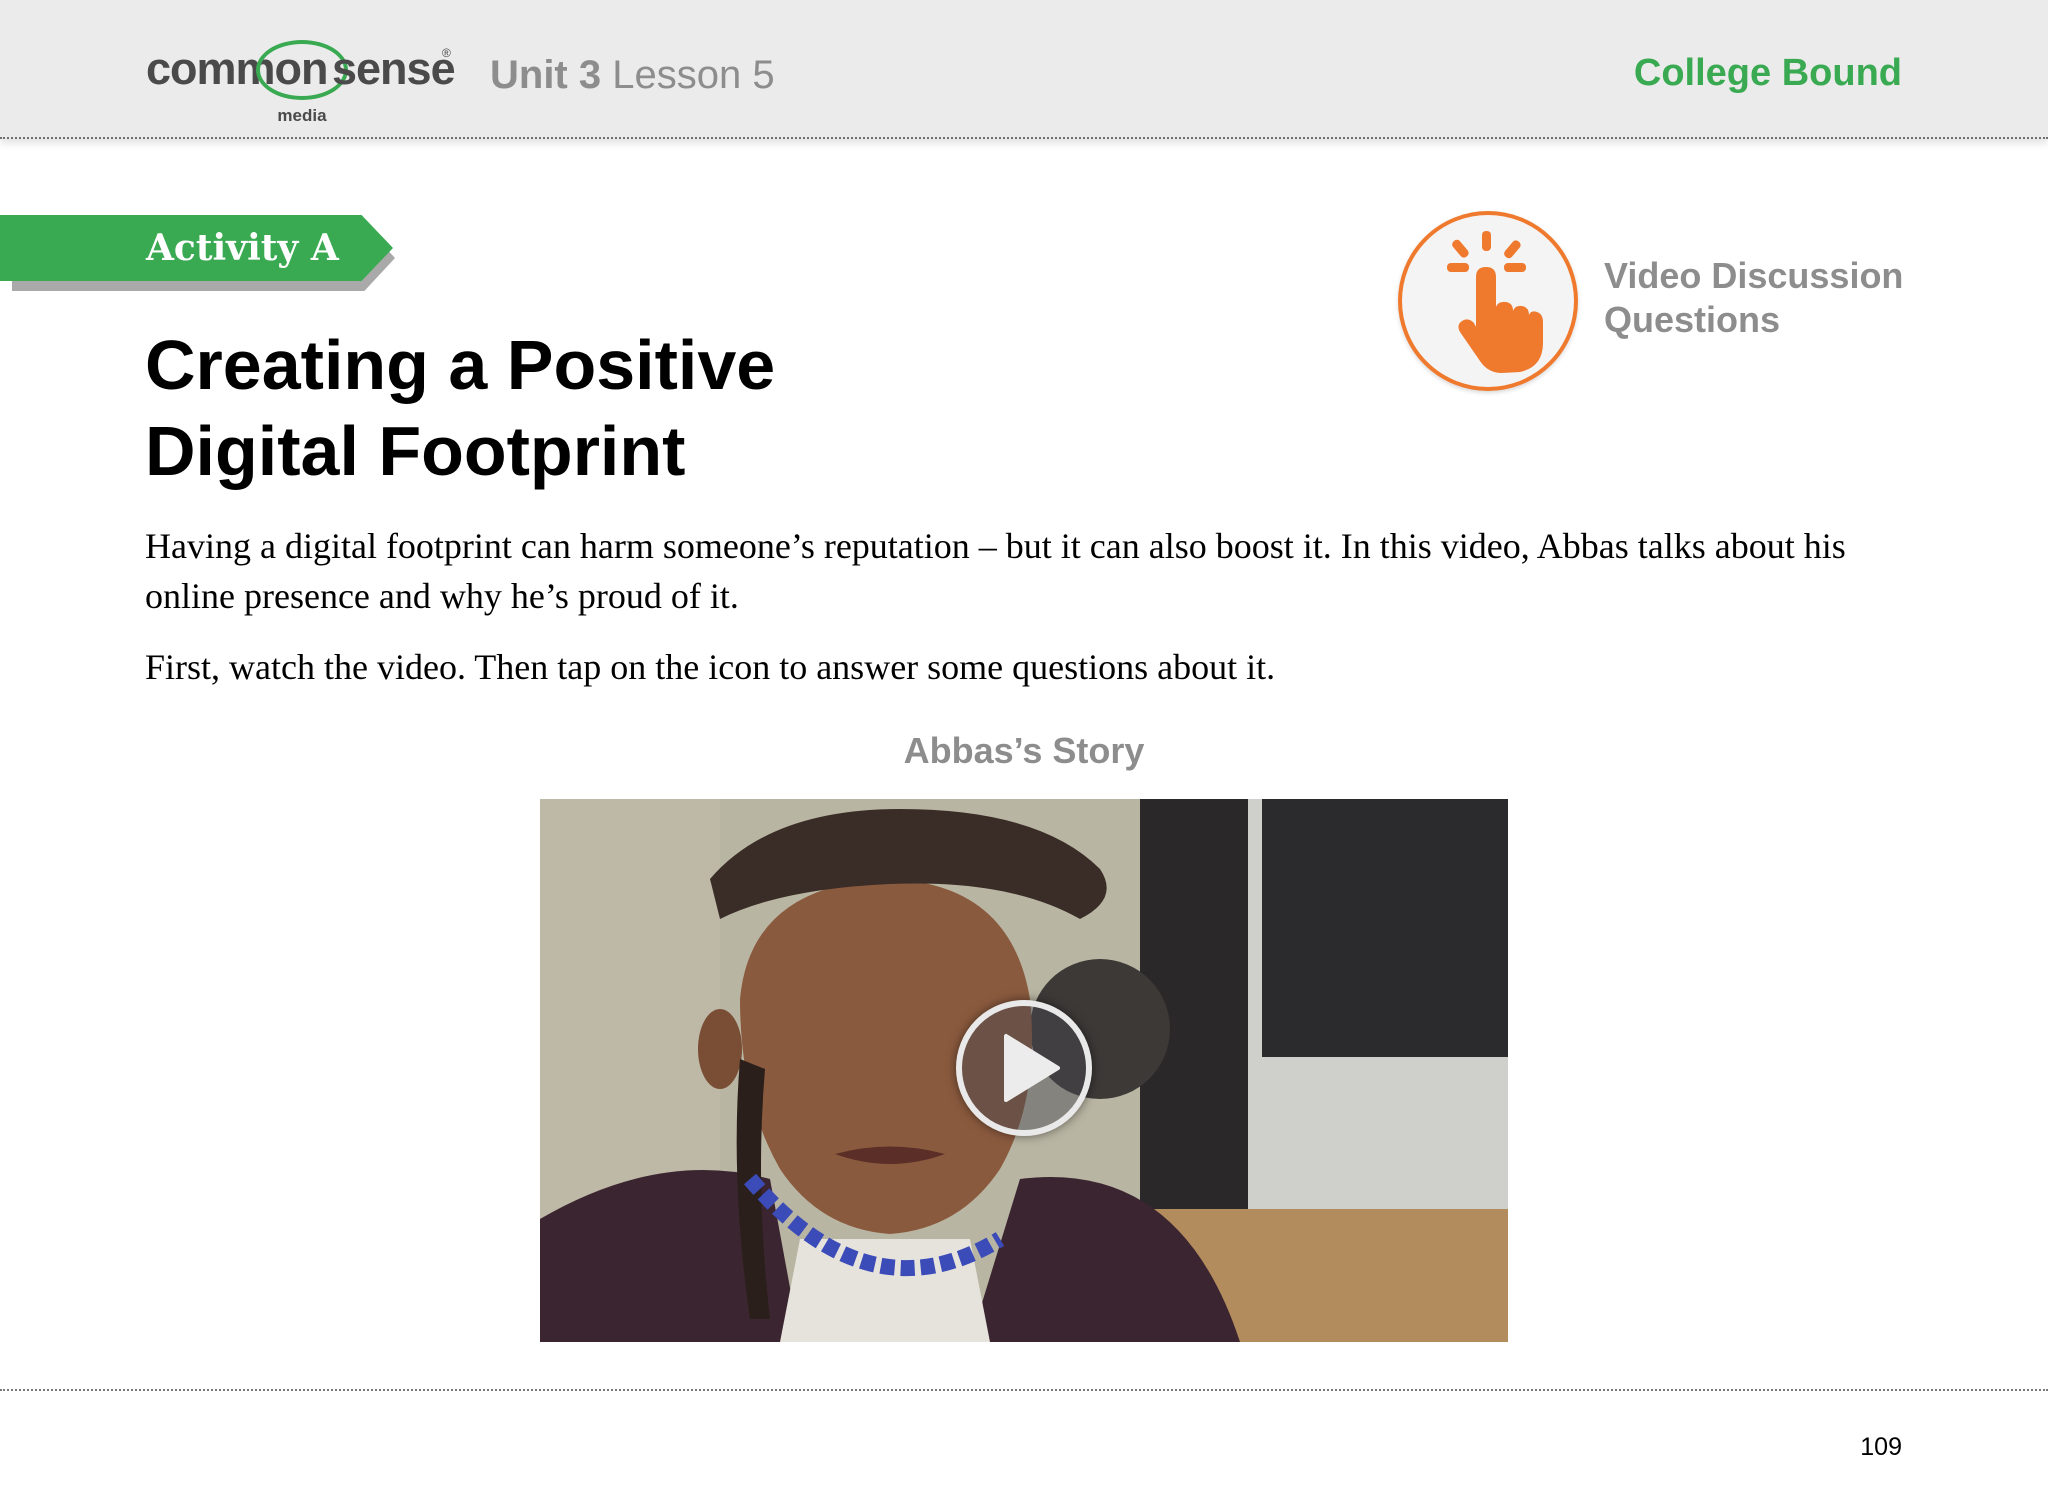  What do you see at coordinates (1495, 302) in the screenshot?
I see `tap-finger-icon` at bounding box center [1495, 302].